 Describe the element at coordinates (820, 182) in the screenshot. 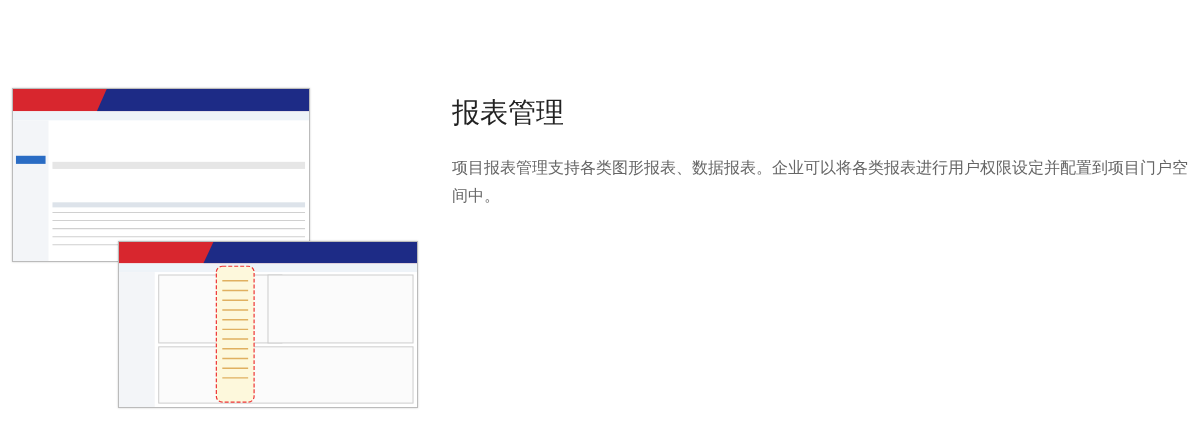

I see `section-description: 项目报表管理支持各类图形报表、数据报表。企业可以将各类报表进行用户权限设定并配置到项目门户空间中。` at that location.